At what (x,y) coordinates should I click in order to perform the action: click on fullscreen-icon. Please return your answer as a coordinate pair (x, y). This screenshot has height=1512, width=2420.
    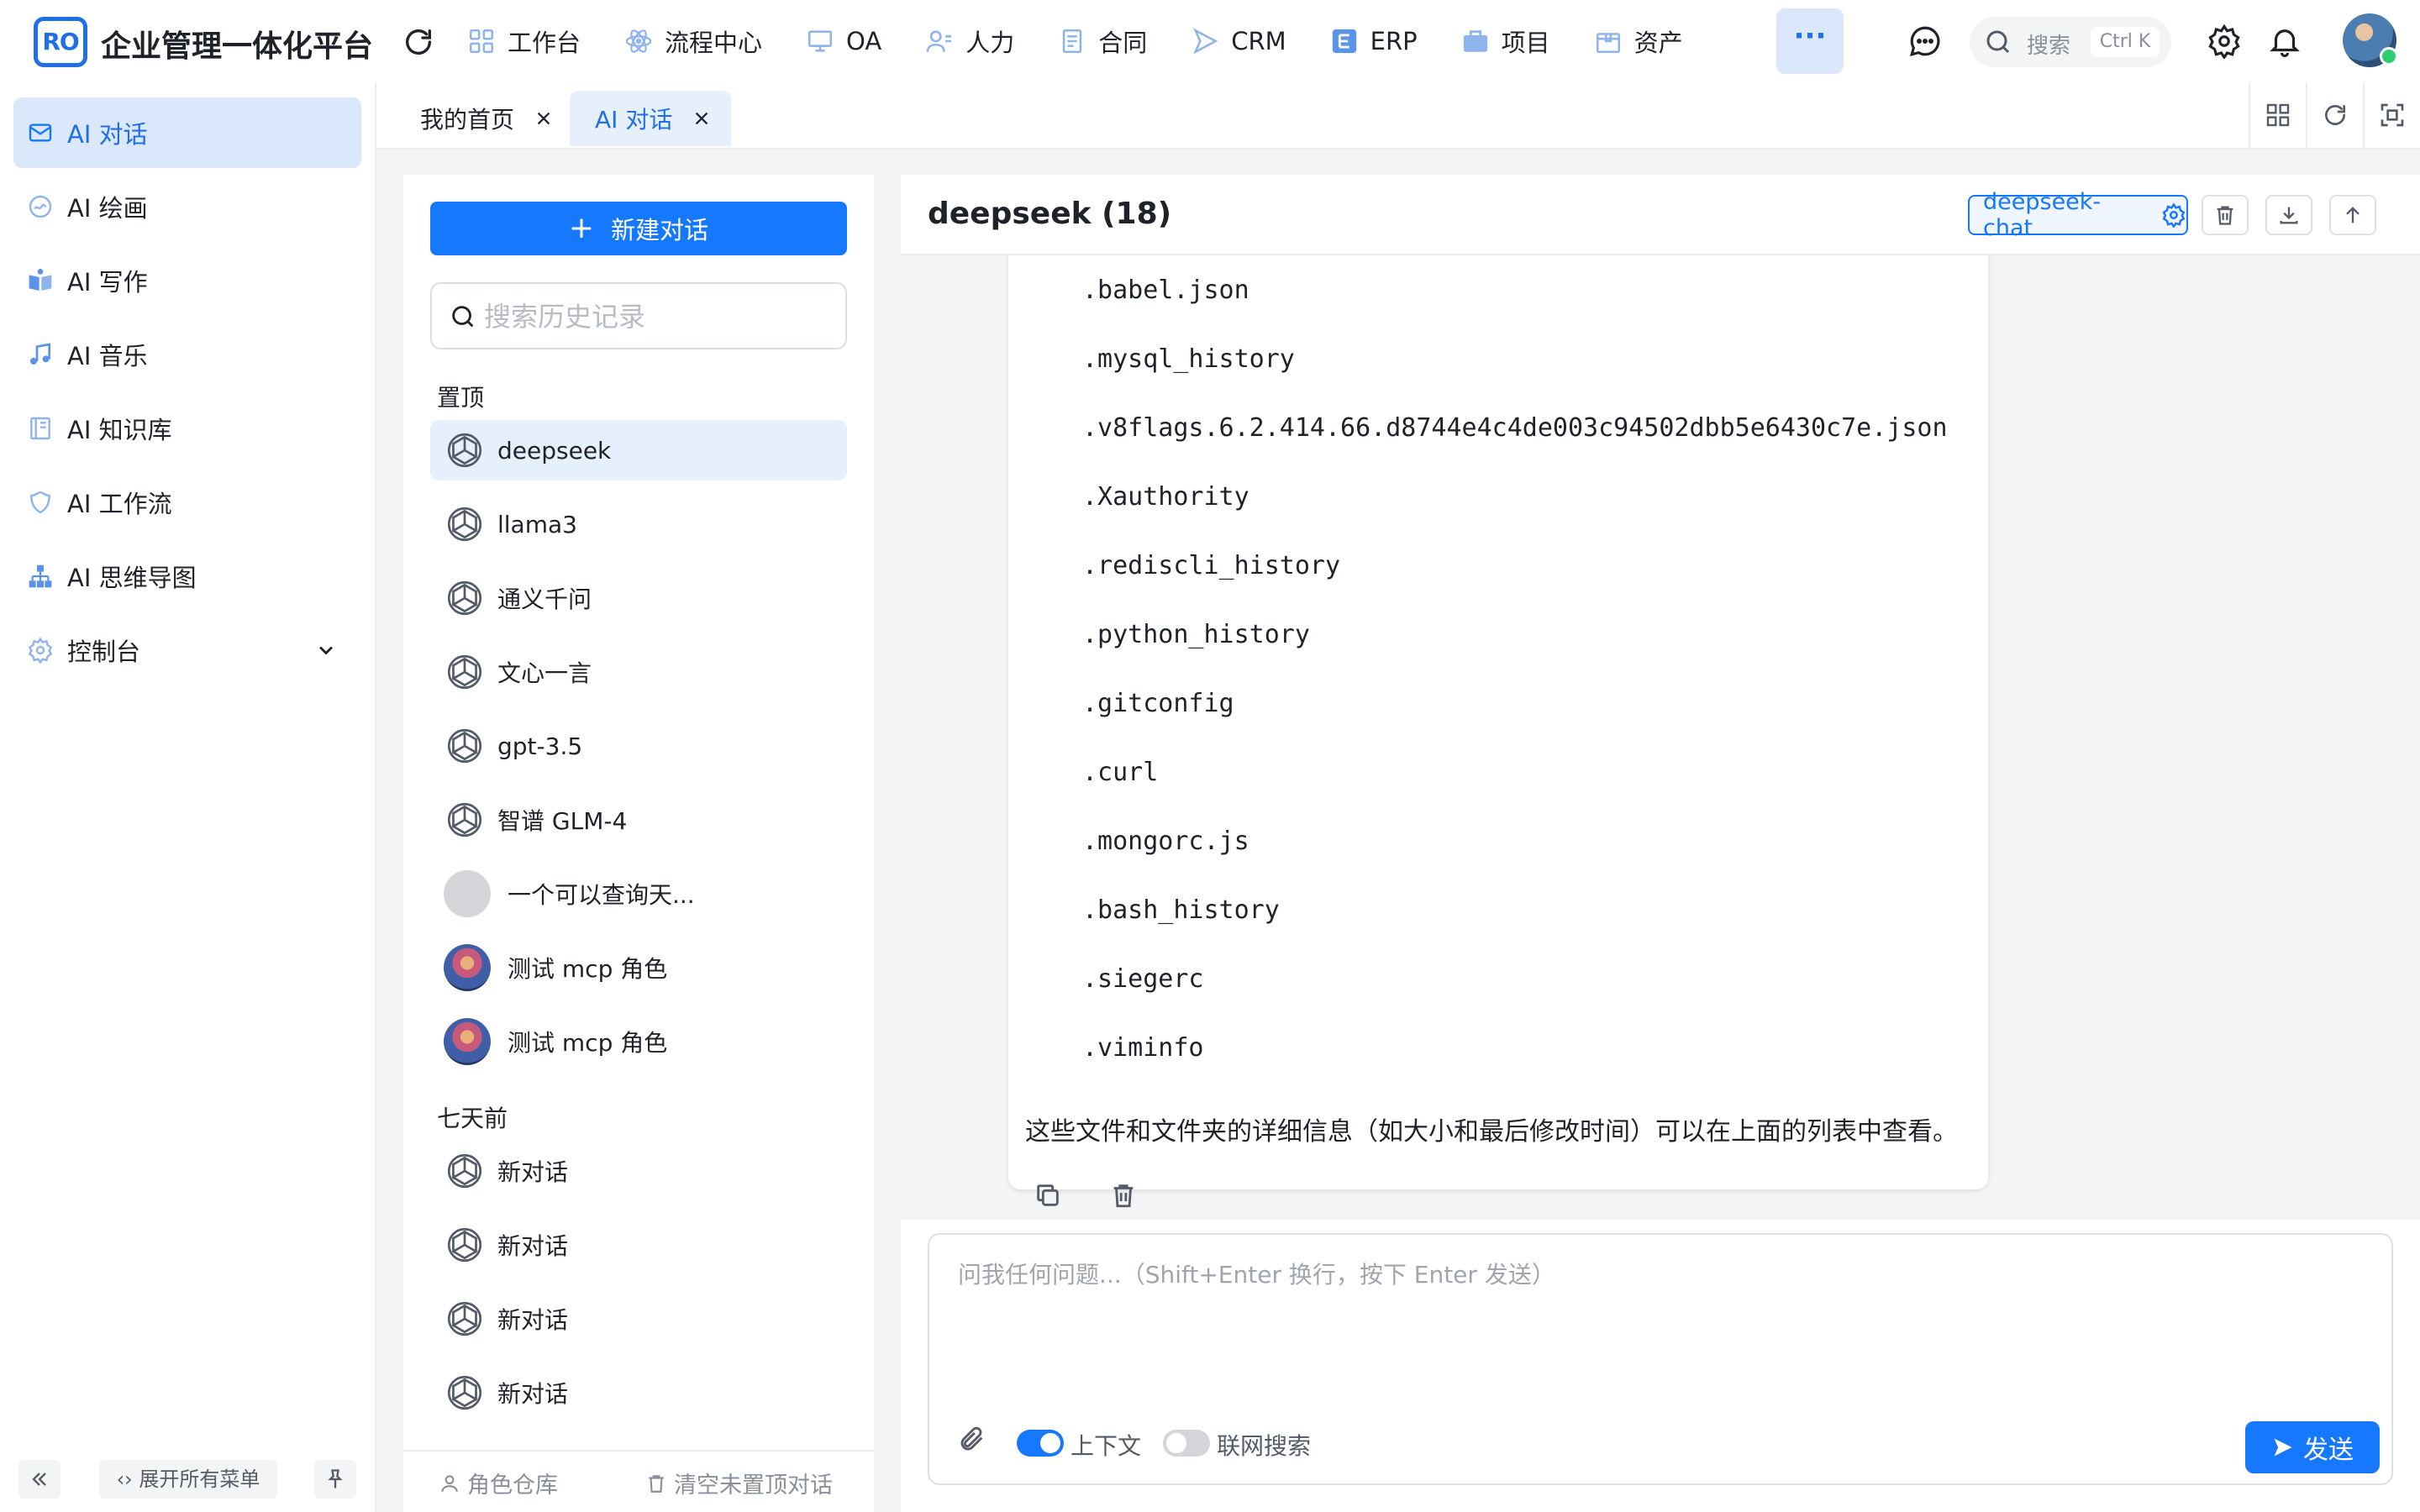
    Looking at the image, I should click on (2391, 115).